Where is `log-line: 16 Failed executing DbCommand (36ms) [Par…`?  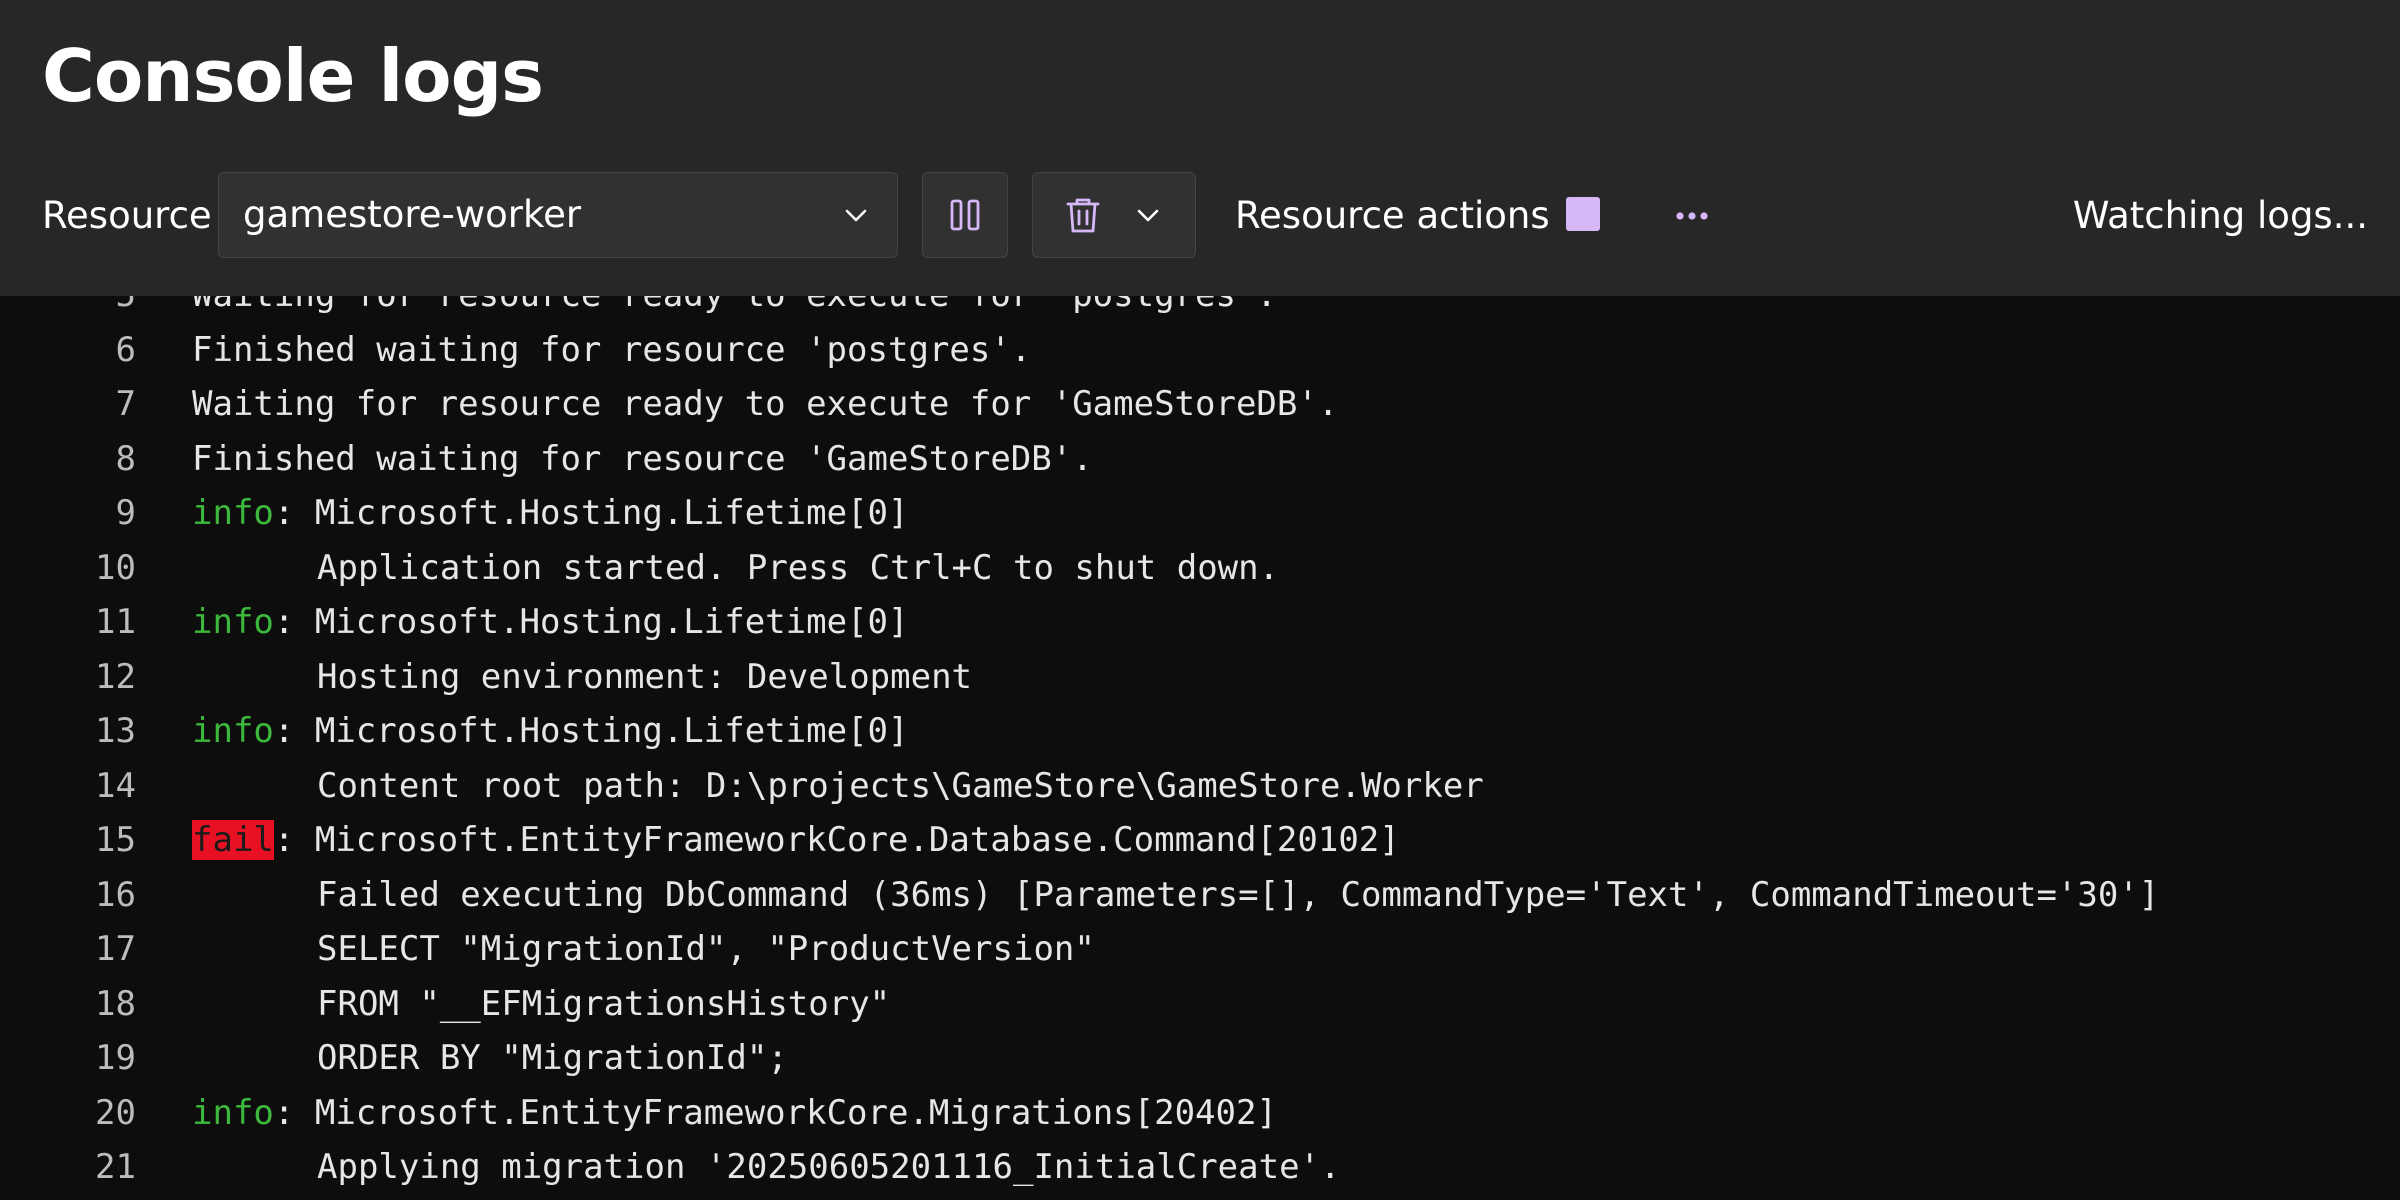 log-line: 16 Failed executing DbCommand (36ms) [Par… is located at coordinates (1200, 895).